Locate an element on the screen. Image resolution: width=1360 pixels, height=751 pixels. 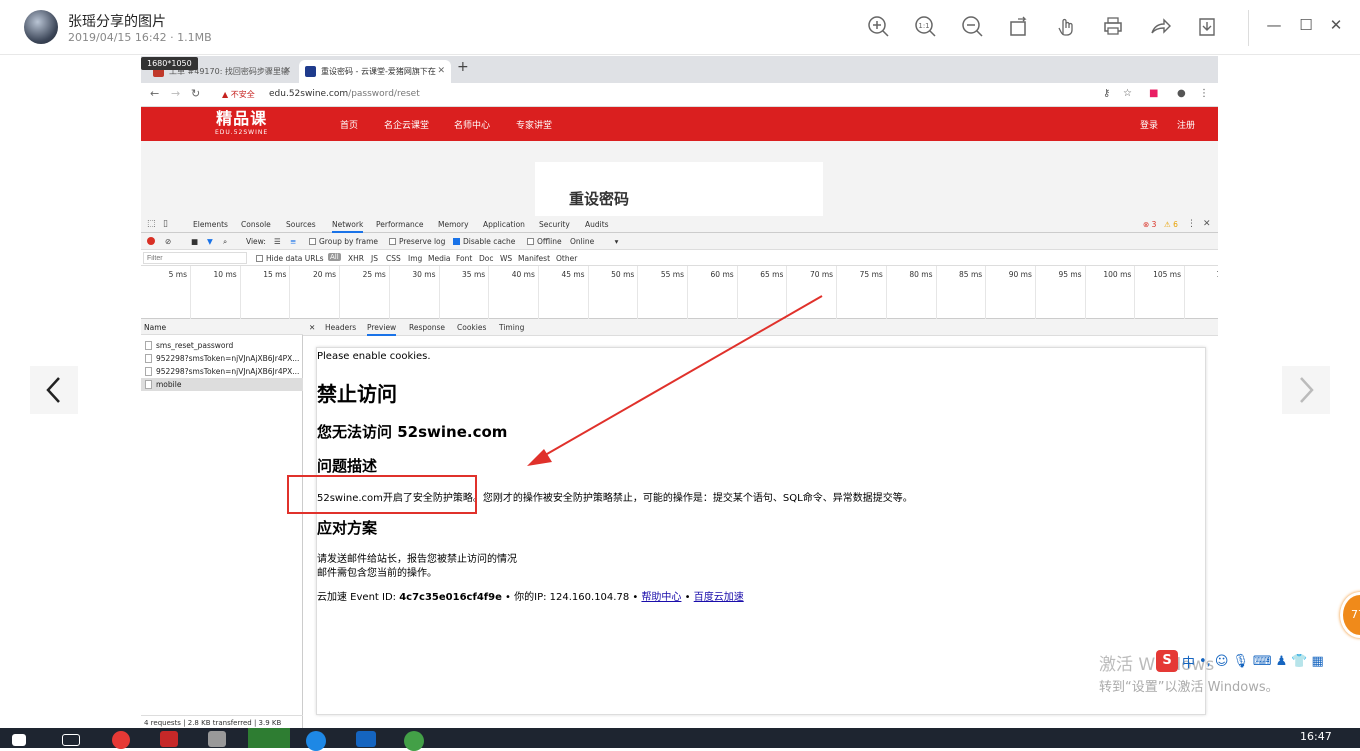
devtools-menu-icon: ⋮ is located at coordinates (1191, 224).